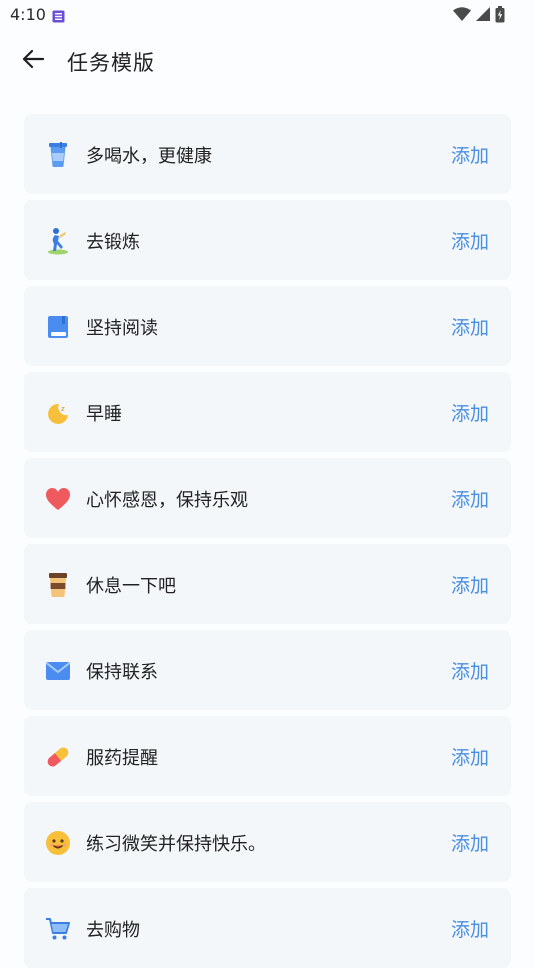 This screenshot has width=535, height=968. I want to click on template-card: 服药提醒 添加, so click(267, 756).